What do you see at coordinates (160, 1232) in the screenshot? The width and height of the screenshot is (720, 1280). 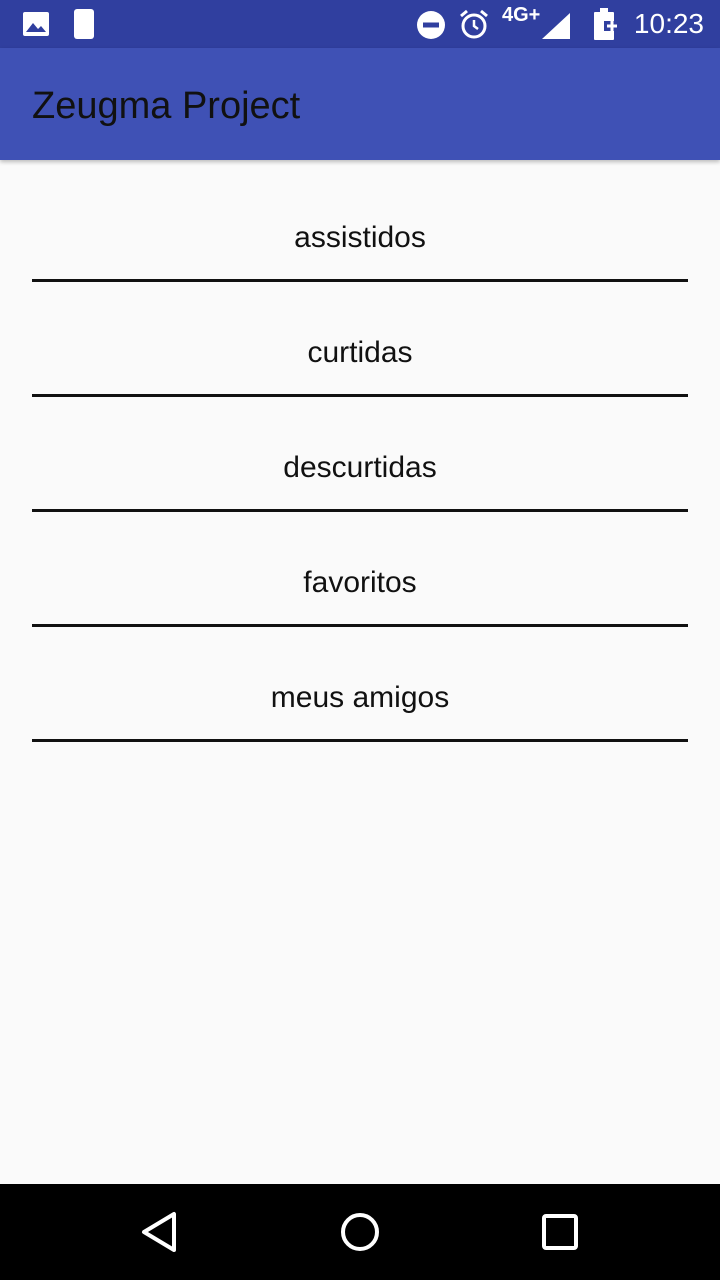 I see `back-icon` at bounding box center [160, 1232].